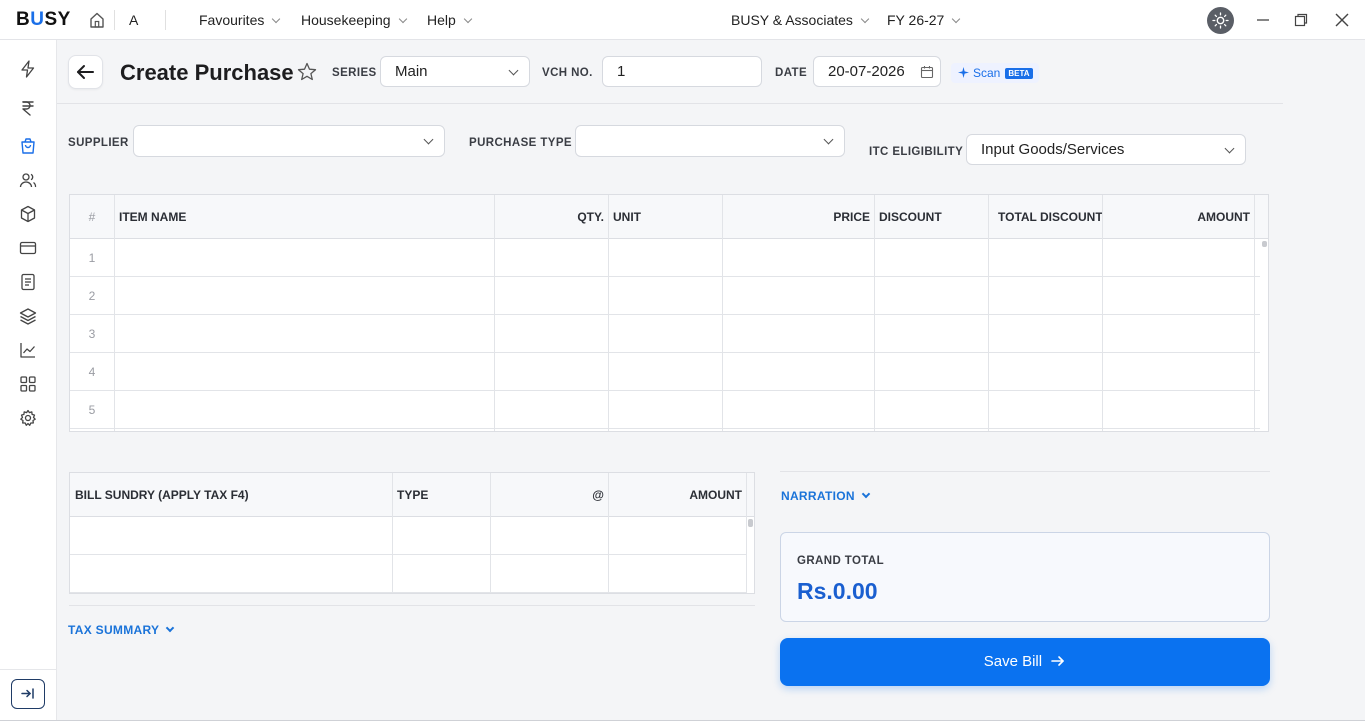 This screenshot has height=721, width=1365. What do you see at coordinates (800, 20) in the screenshot?
I see `company-name-dropdown: BUSY & Associates` at bounding box center [800, 20].